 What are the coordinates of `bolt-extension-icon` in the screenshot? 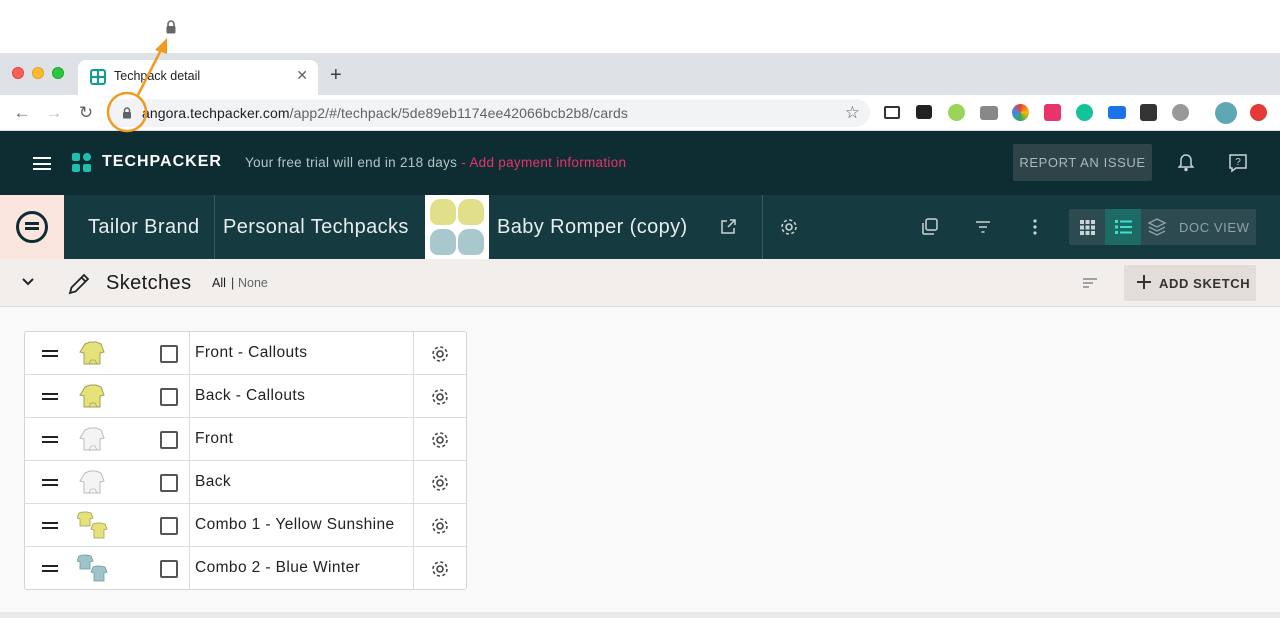 It's located at (1180, 112).